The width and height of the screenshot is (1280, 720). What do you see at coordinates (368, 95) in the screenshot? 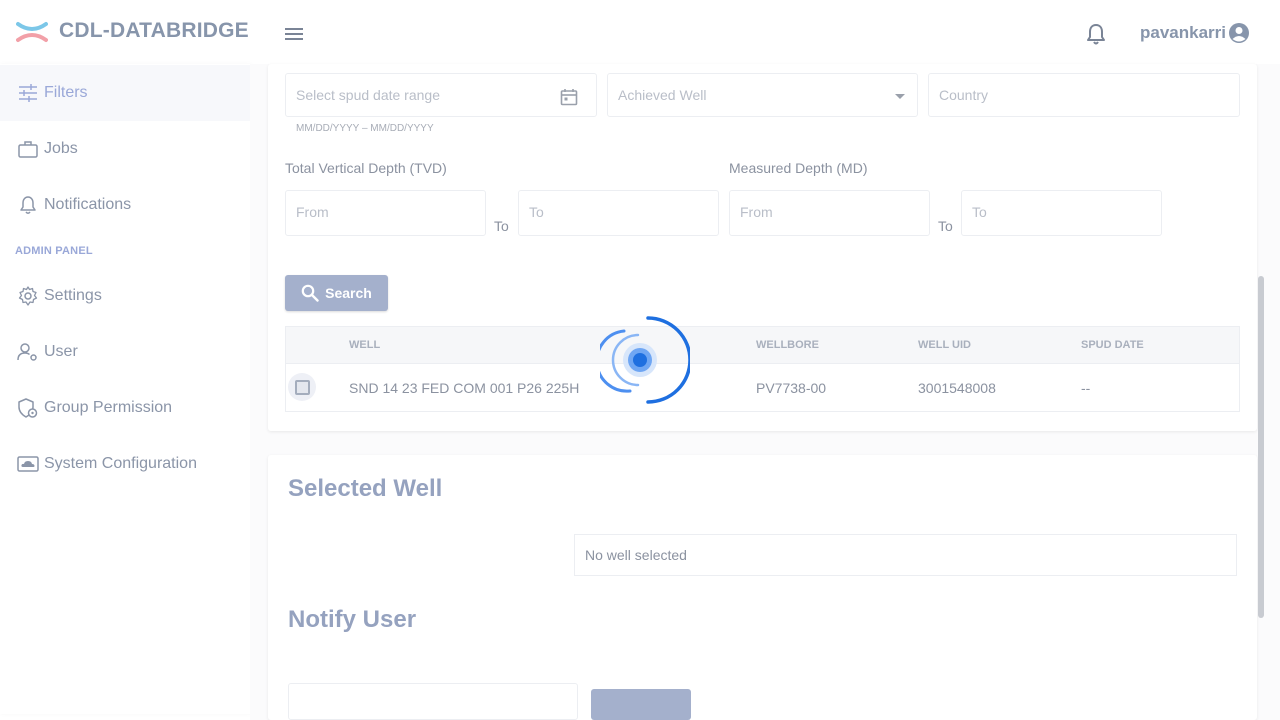
I see `spud-date-placeholder: Select spud date range` at bounding box center [368, 95].